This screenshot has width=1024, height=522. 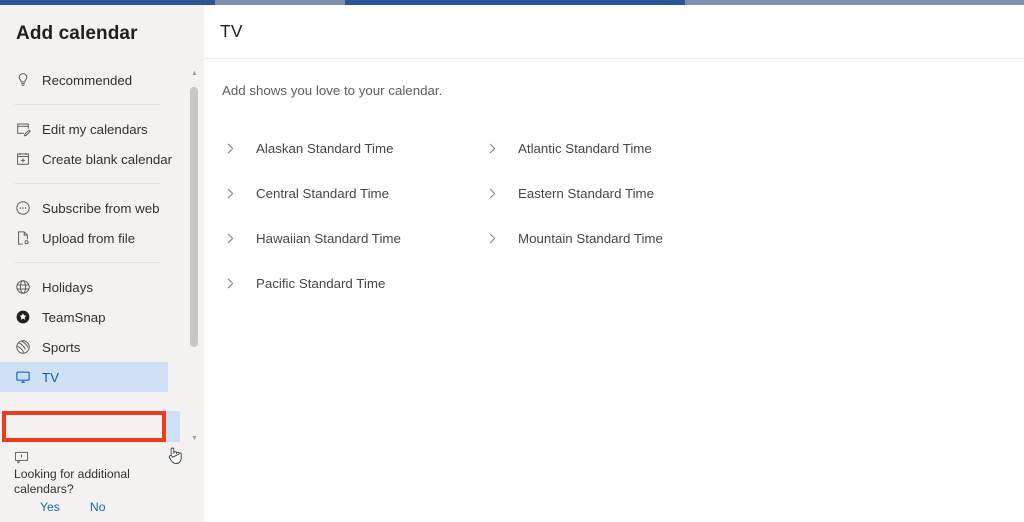 I want to click on main-panel-subtitle: Add shows you love to your calendar., so click(x=332, y=90).